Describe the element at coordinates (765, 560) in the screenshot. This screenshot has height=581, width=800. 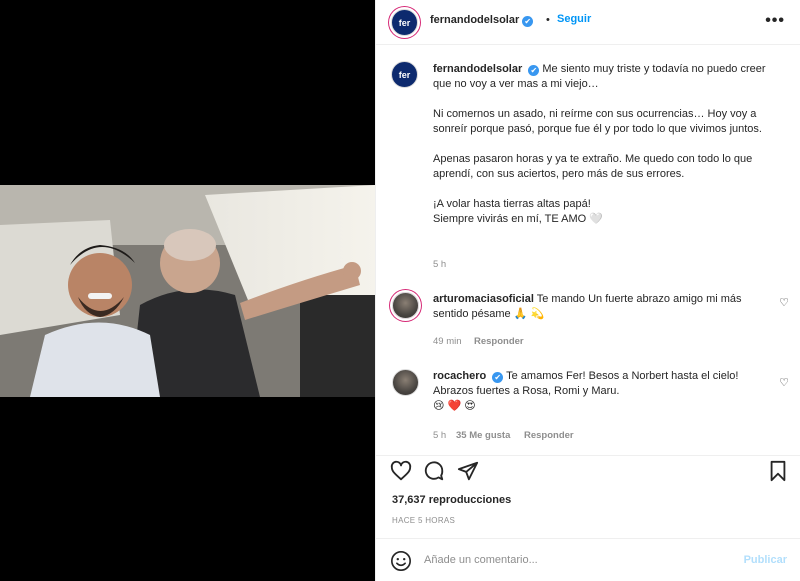
I see `publish-button: Publicar` at that location.